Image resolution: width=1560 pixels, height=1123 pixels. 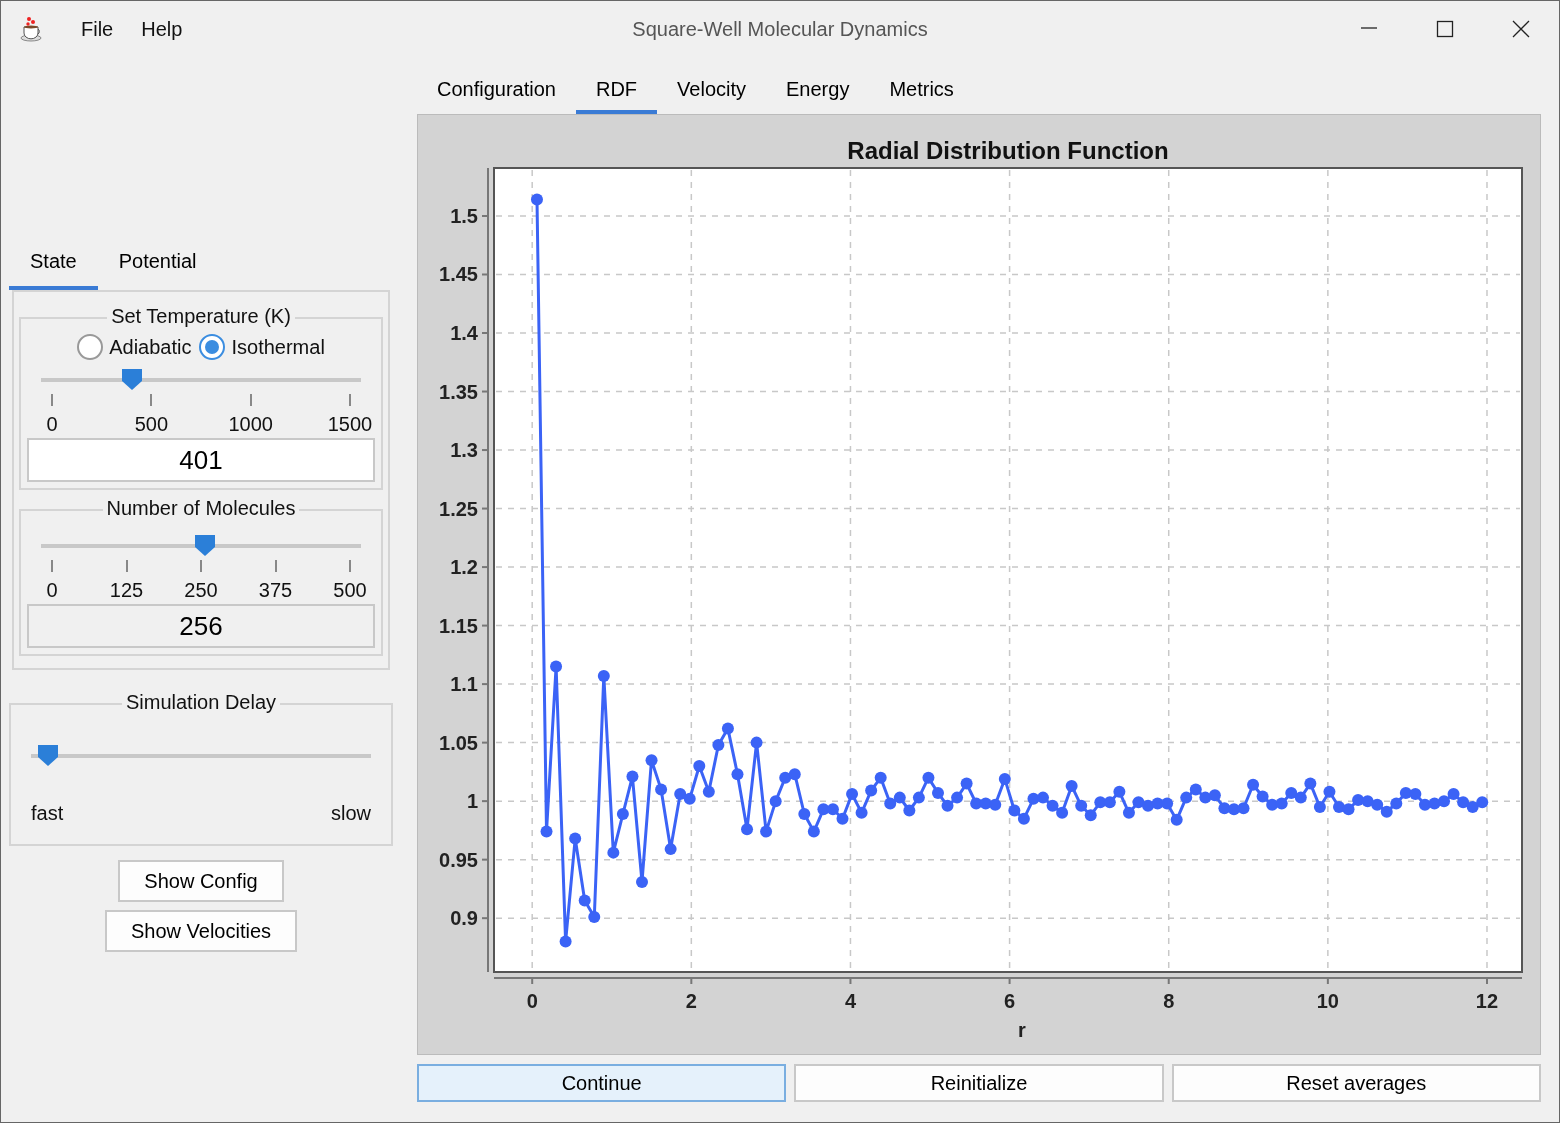 I want to click on tick-label: 1500, so click(x=350, y=424).